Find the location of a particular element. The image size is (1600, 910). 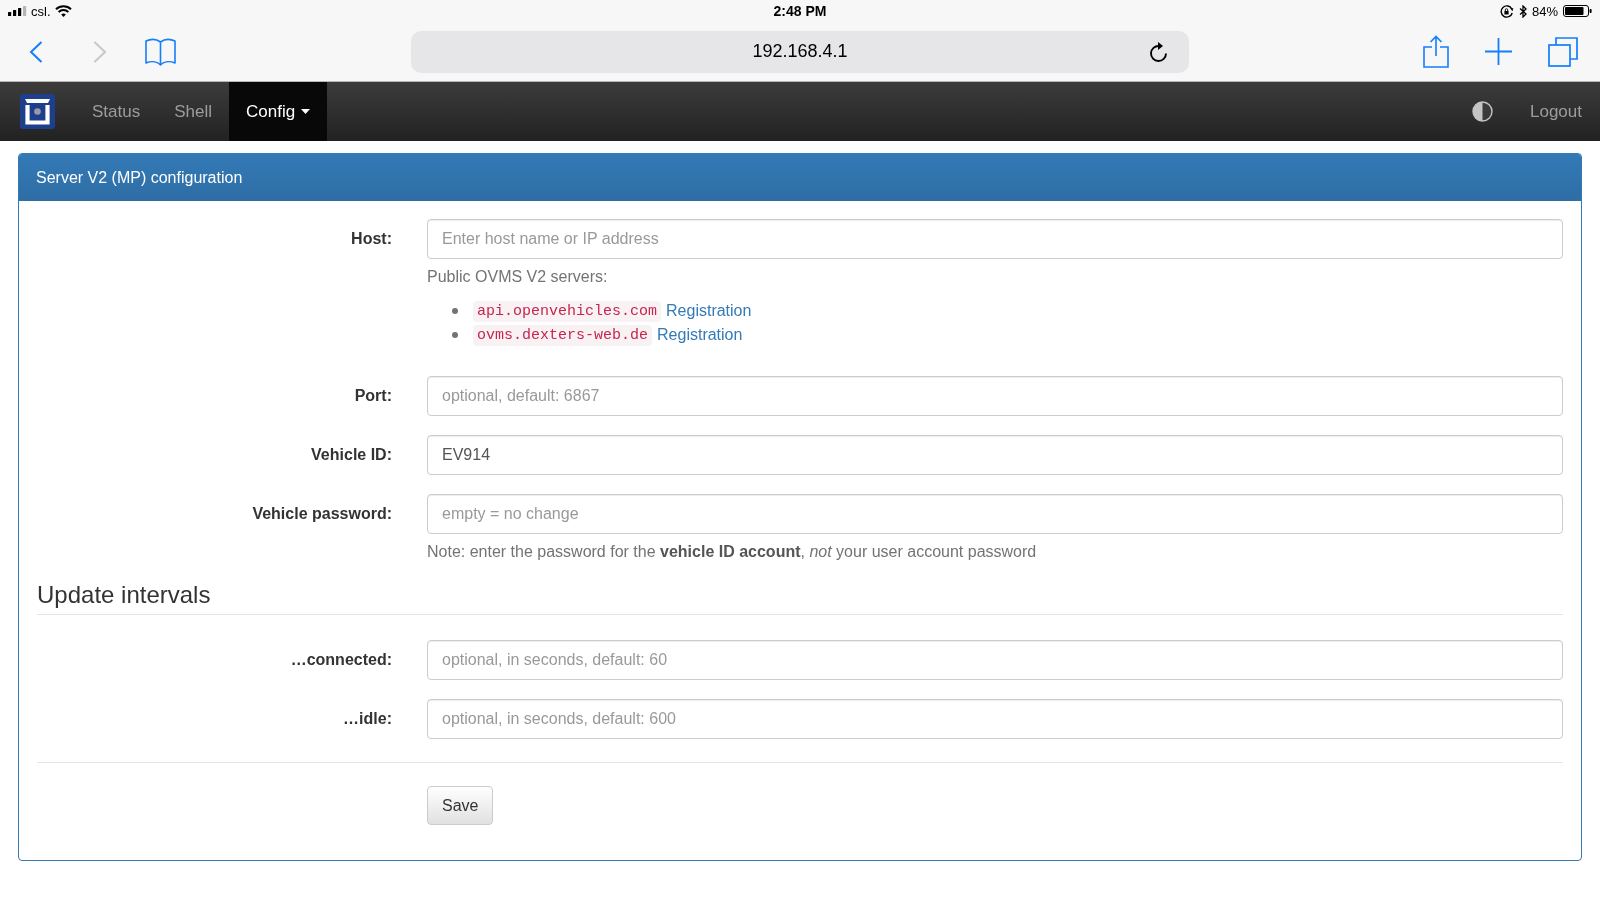

field-label: Port: is located at coordinates (373, 396).